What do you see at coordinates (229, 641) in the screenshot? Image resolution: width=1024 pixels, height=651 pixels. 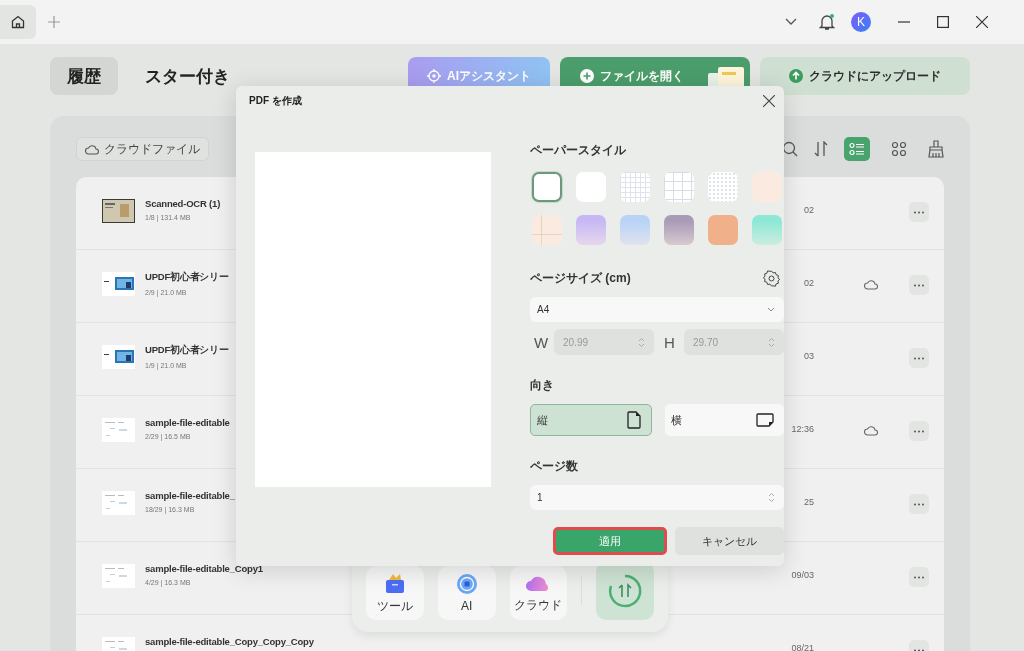 I see `file-name: sample-file-editable_Copy_Copy_Copy` at bounding box center [229, 641].